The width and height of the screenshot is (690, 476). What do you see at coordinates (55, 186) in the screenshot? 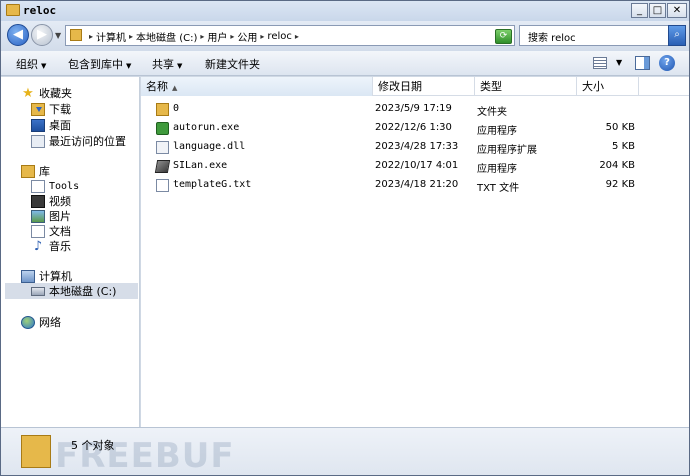
I see `nav-item-tools: Tools` at bounding box center [55, 186].